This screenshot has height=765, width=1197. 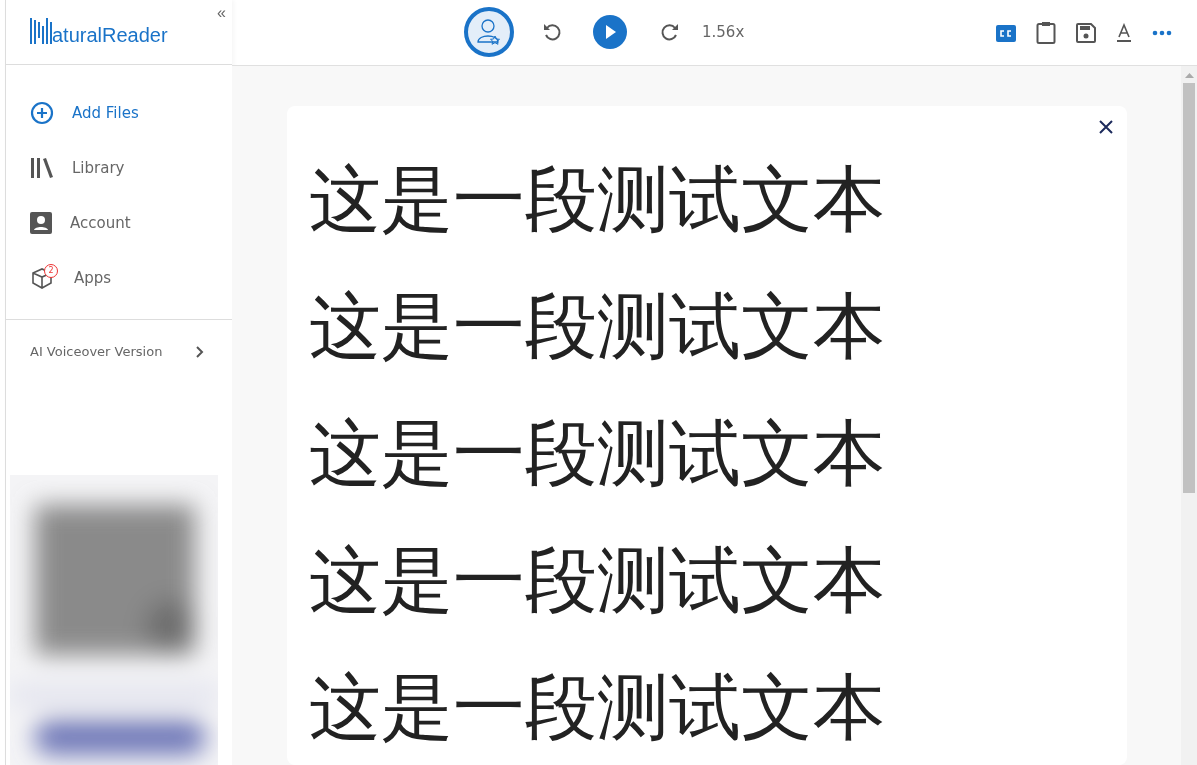 I want to click on version-link: AI Voiceover Version, so click(x=119, y=339).